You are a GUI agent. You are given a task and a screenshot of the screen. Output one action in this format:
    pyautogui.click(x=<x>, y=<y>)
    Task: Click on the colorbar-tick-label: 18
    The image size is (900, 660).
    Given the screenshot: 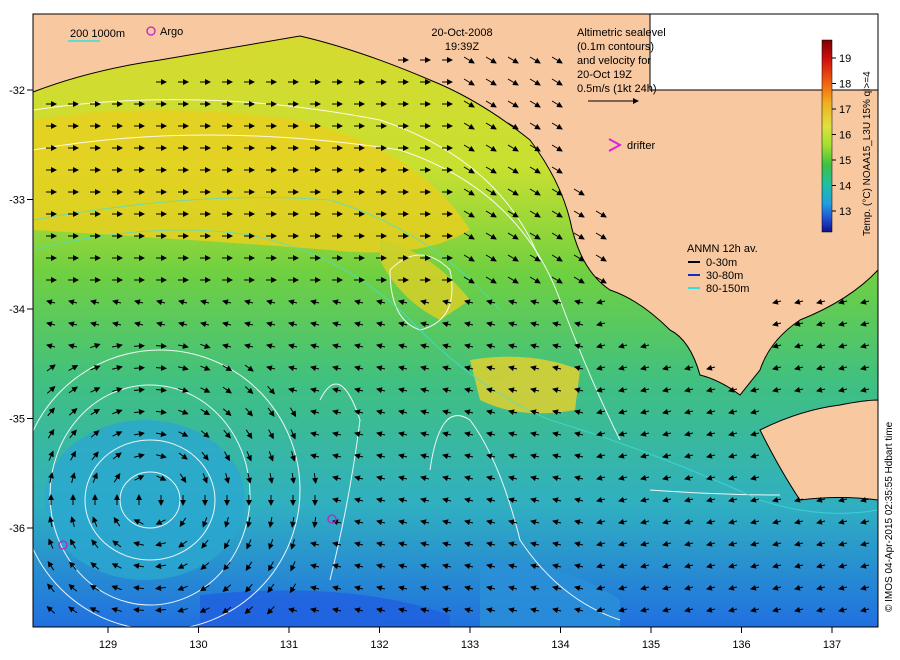 What is the action you would take?
    pyautogui.click(x=845, y=85)
    